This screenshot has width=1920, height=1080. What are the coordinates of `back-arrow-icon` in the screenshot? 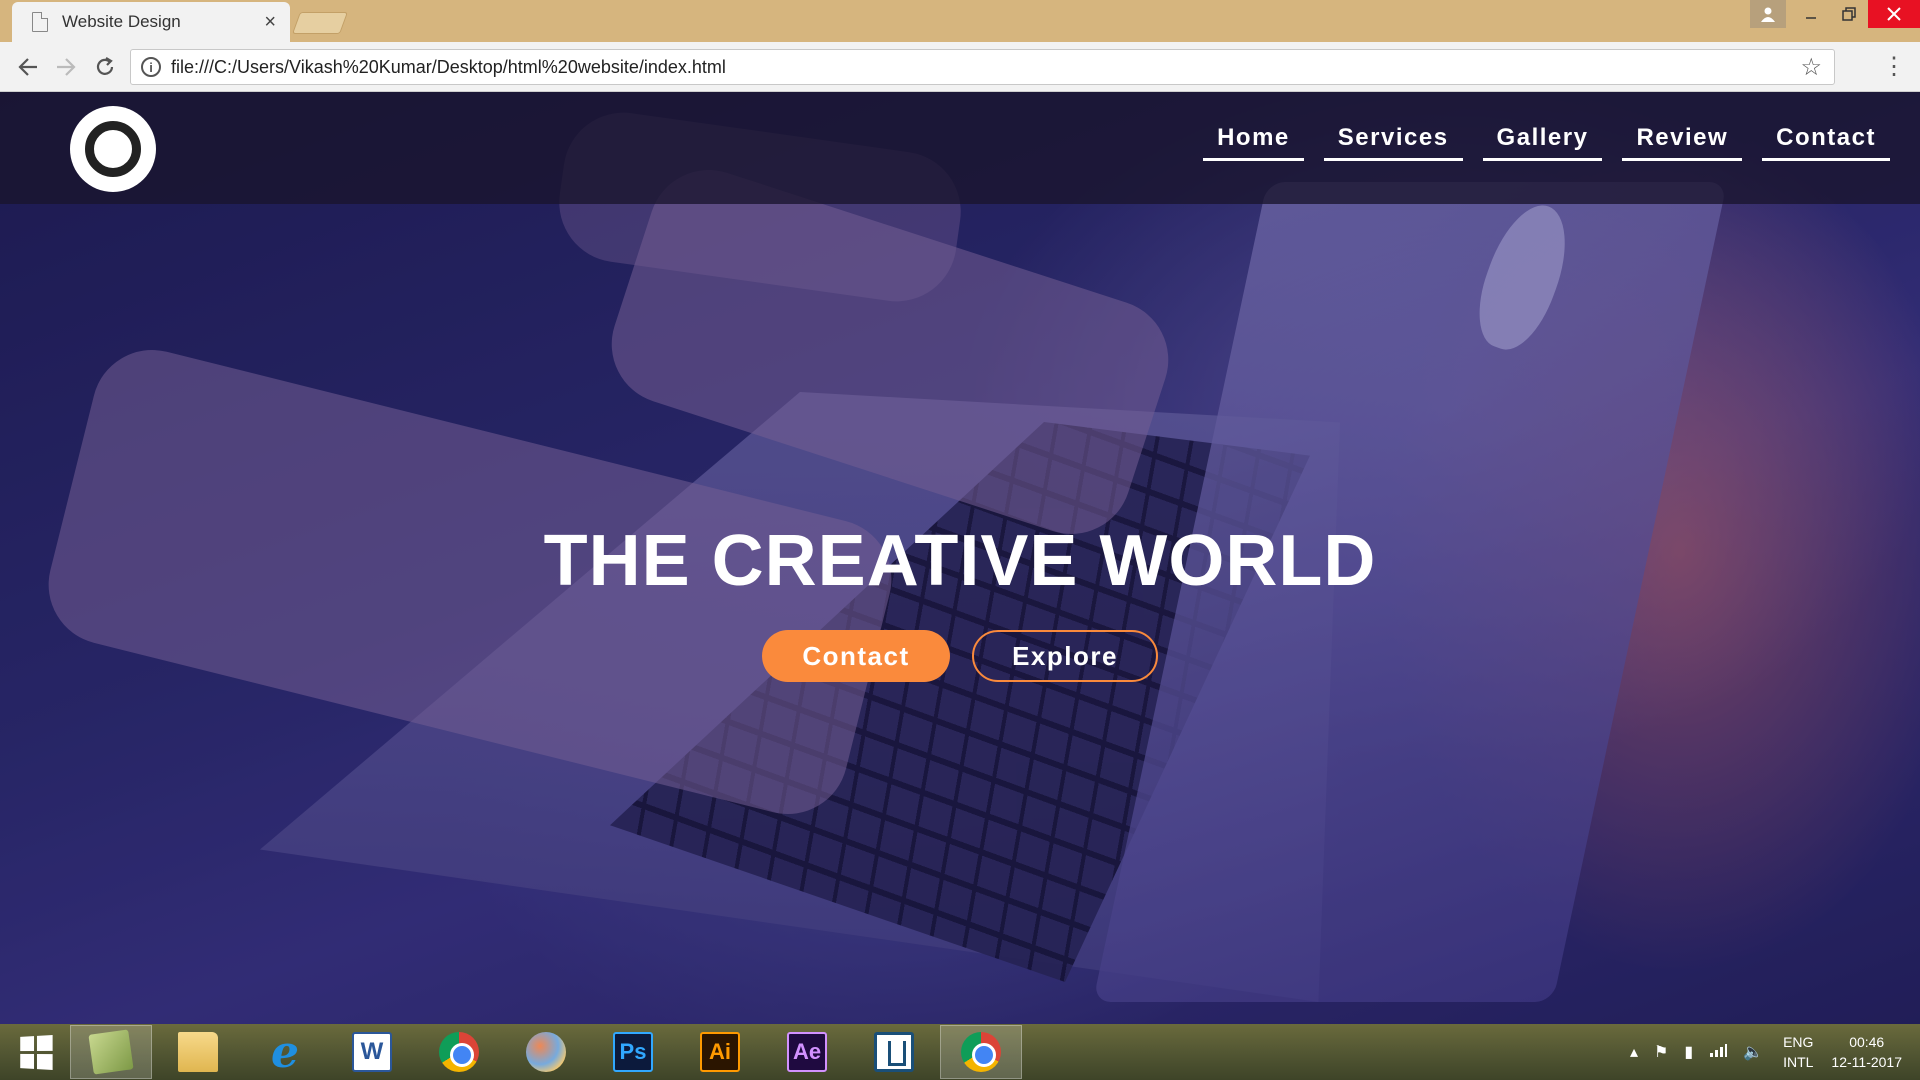 It's located at (28, 67).